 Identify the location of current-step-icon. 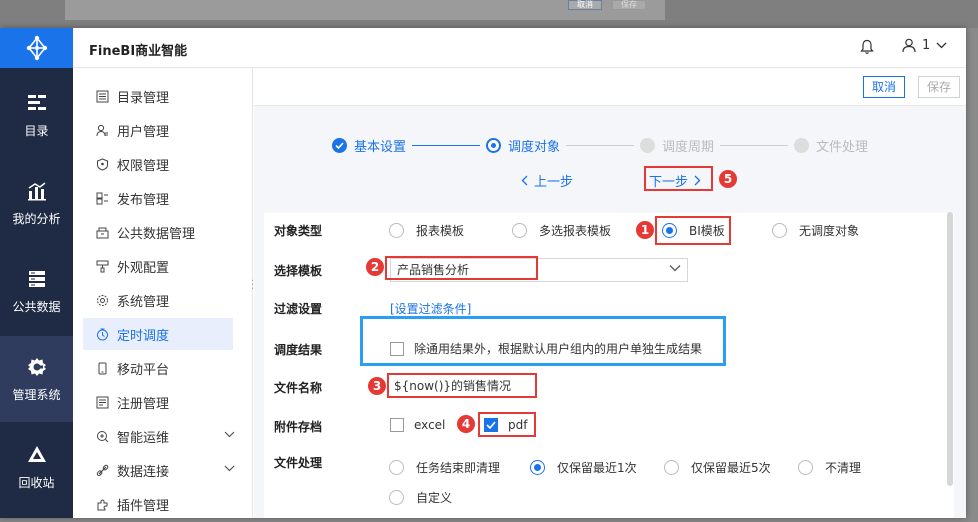
(494, 145).